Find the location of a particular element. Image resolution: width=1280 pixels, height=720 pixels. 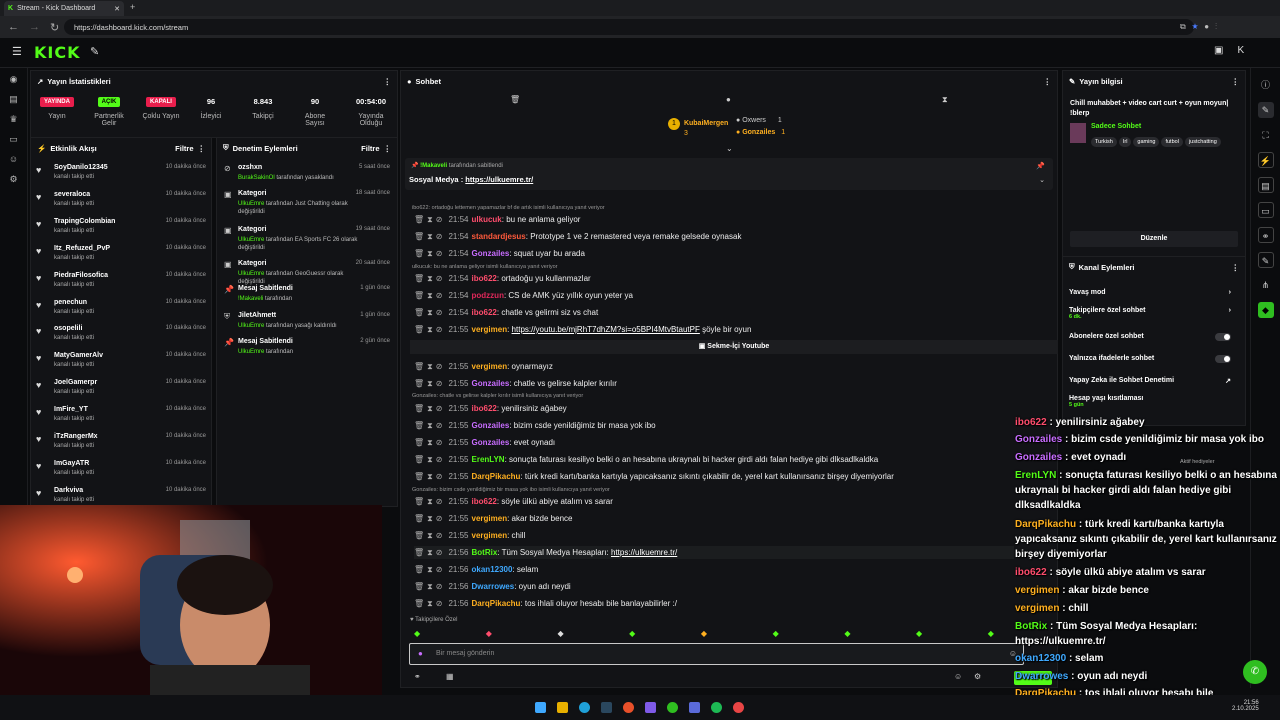

chat-message: 🗑 ⧗ ⊘ 21:54 ulkucuk: bu ne anlama geliyor is located at coordinates (497, 219).